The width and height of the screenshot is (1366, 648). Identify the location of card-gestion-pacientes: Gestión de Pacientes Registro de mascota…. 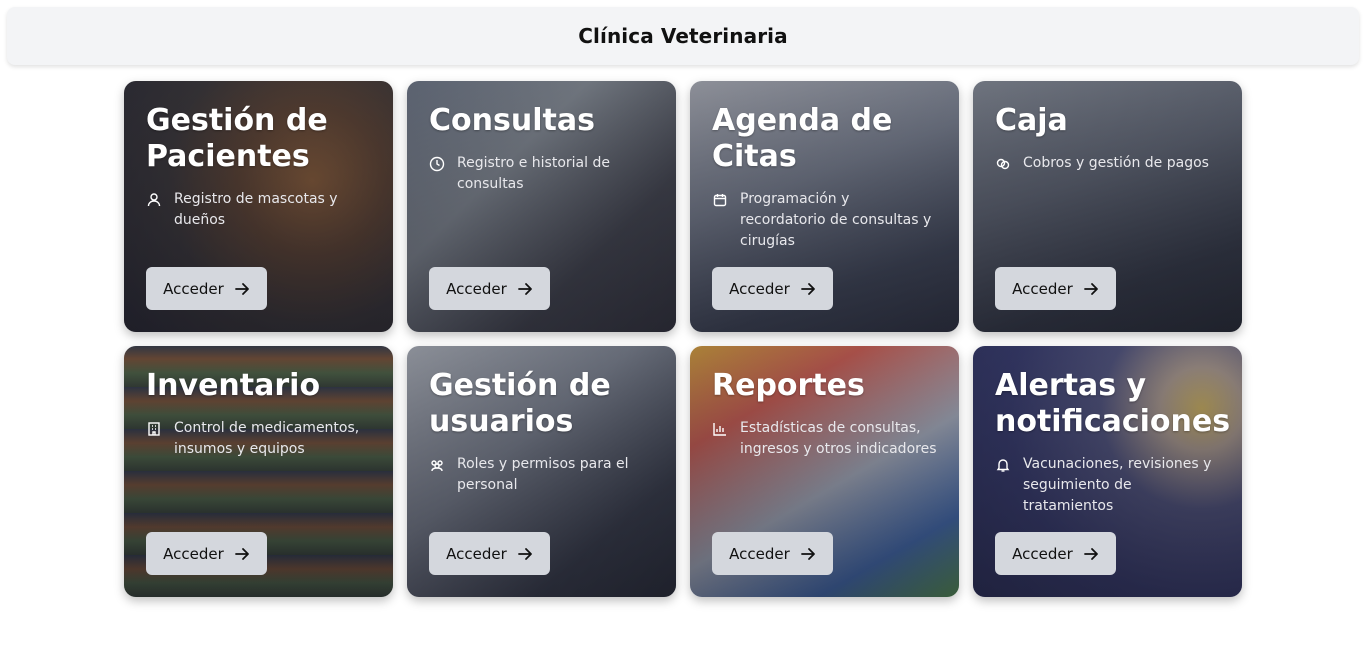
(258, 206).